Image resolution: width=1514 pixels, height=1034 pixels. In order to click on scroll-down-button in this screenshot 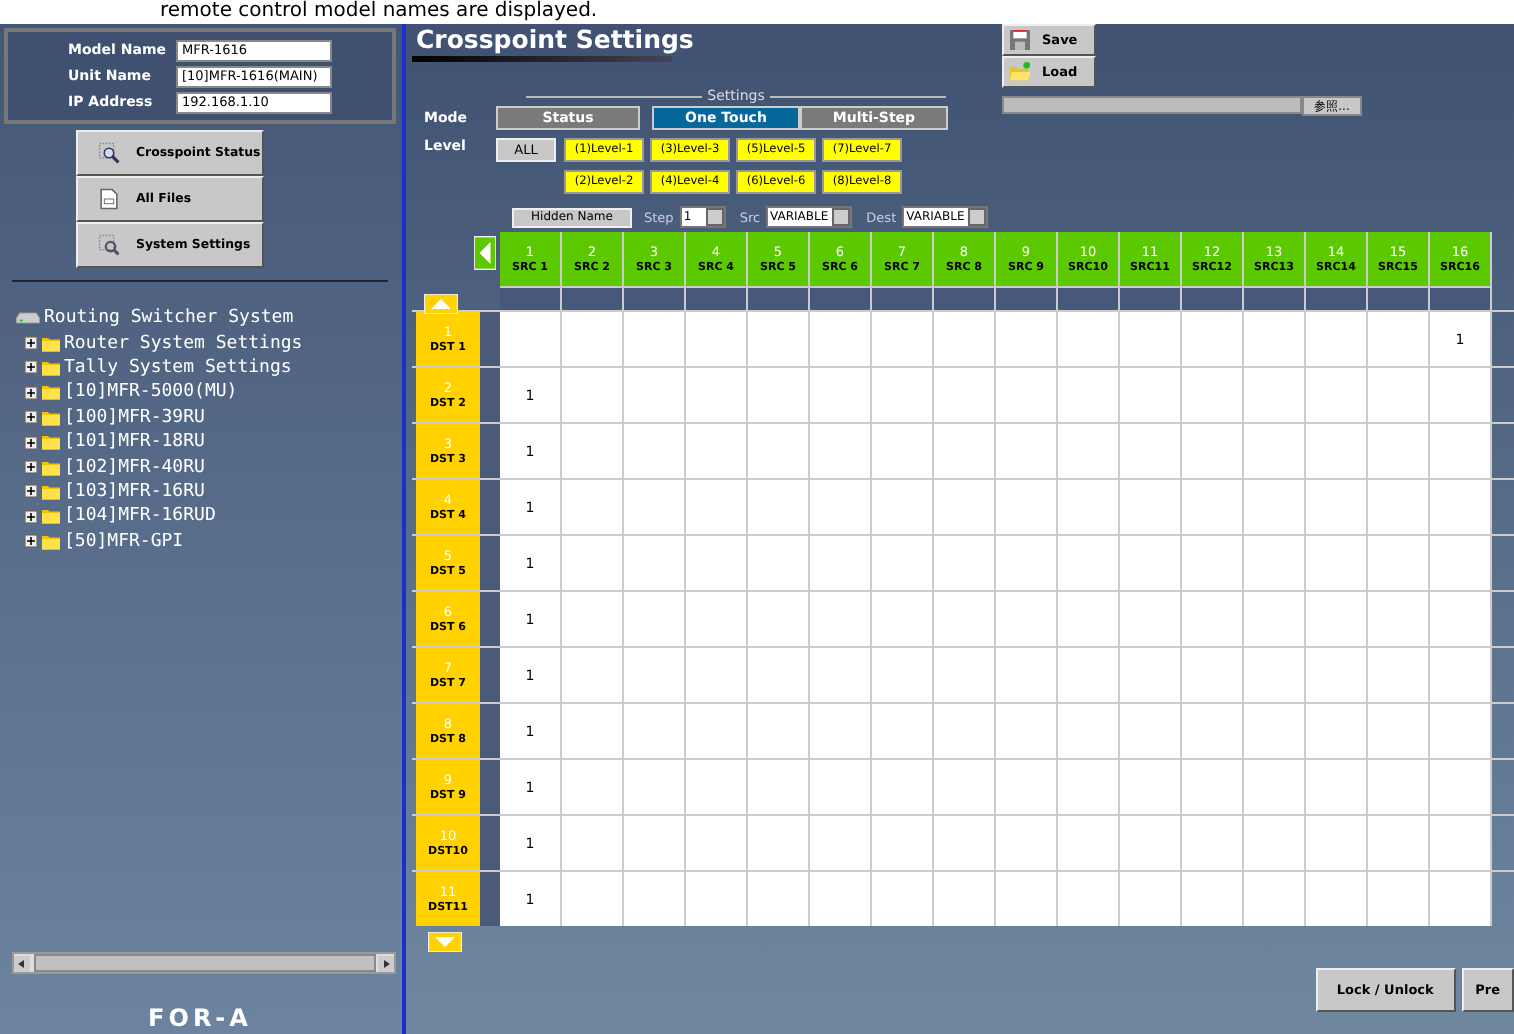, I will do `click(445, 942)`.